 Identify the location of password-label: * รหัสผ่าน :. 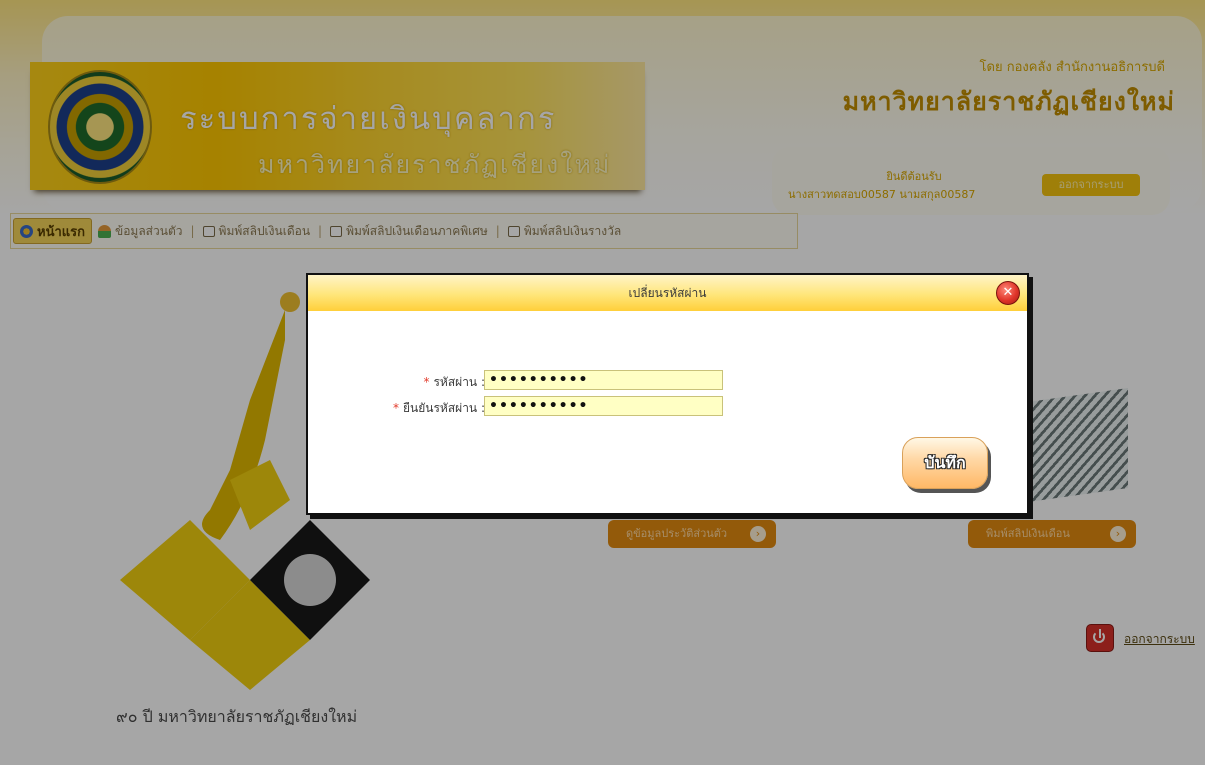
(454, 382).